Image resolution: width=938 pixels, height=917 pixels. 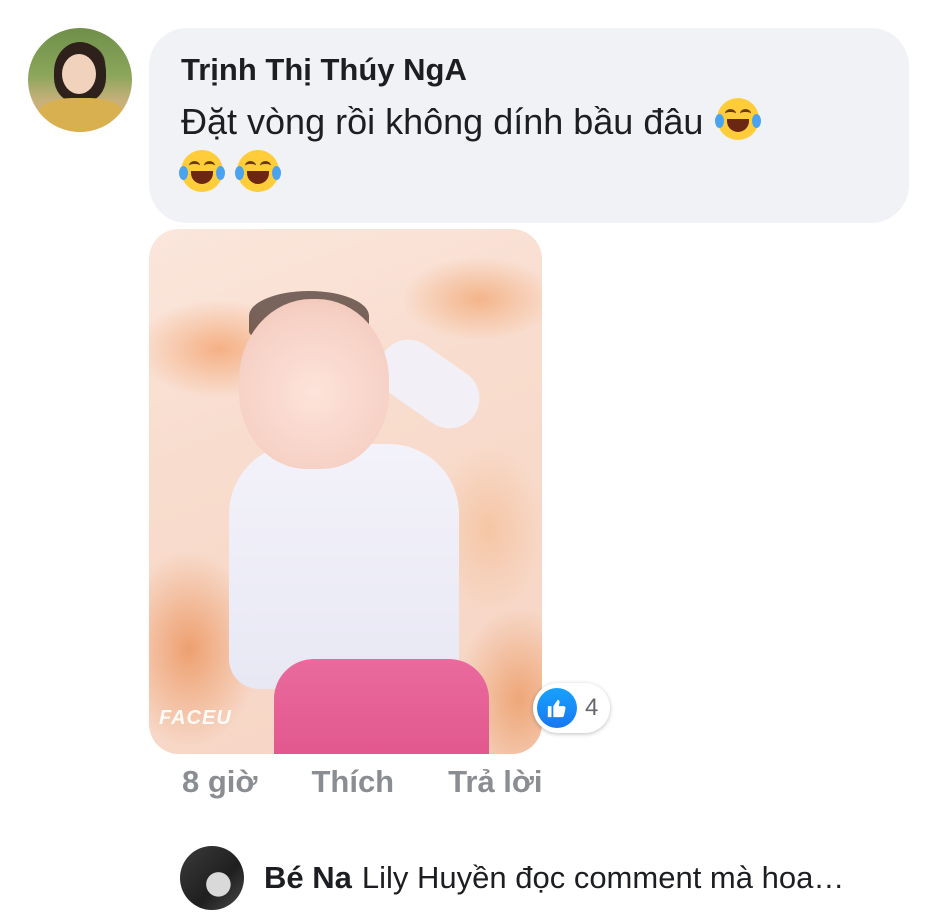 What do you see at coordinates (81, 115) in the screenshot?
I see `avatar-shirt` at bounding box center [81, 115].